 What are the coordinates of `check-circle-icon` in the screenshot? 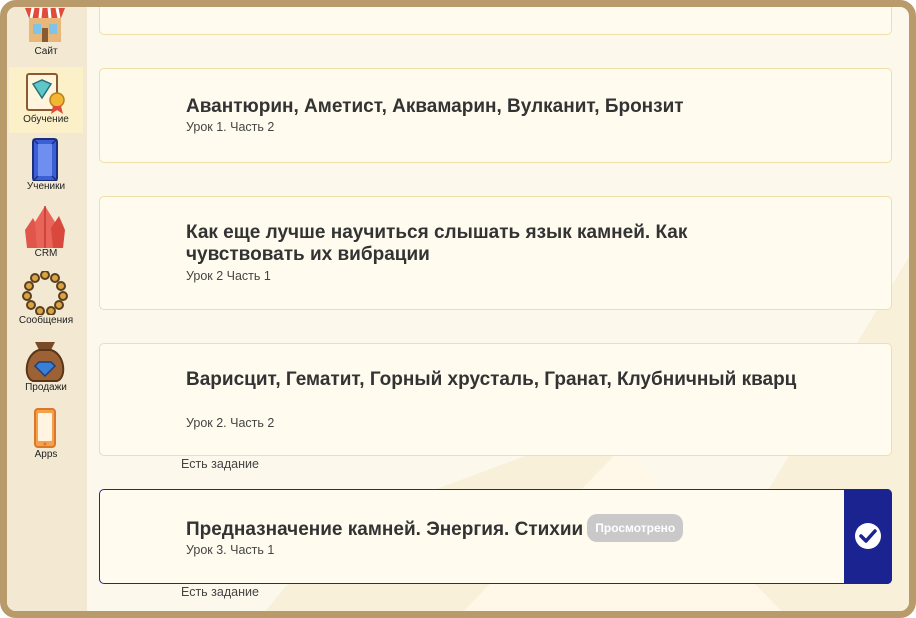 It's located at (868, 536).